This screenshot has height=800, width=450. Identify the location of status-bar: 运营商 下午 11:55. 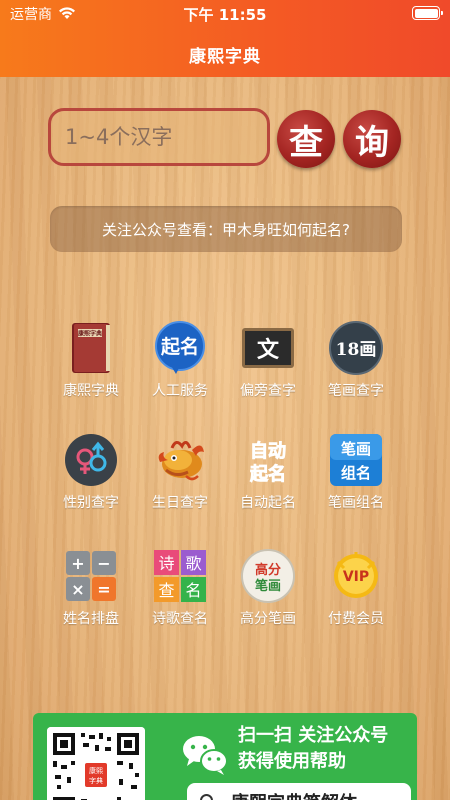
(225, 13).